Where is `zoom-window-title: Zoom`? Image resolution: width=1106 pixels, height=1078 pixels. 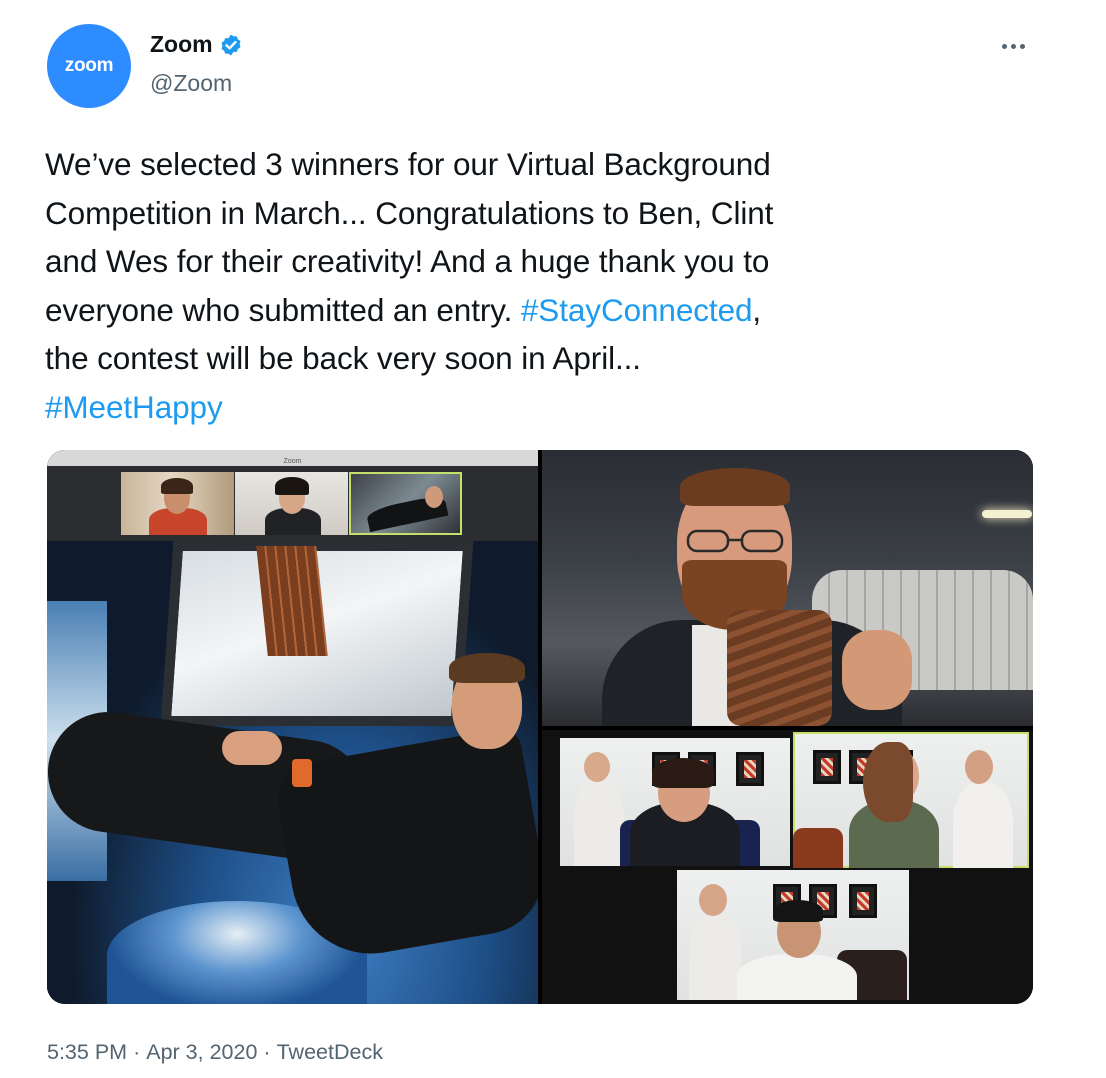 zoom-window-title: Zoom is located at coordinates (292, 461).